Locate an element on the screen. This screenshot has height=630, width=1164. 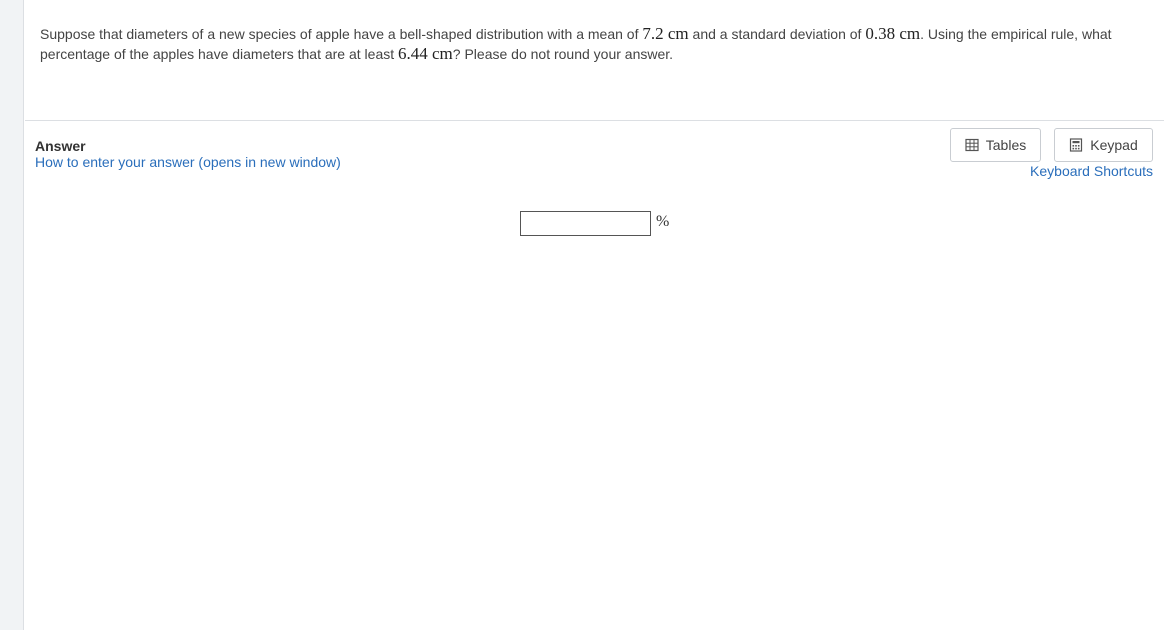
section-divider is located at coordinates (594, 120).